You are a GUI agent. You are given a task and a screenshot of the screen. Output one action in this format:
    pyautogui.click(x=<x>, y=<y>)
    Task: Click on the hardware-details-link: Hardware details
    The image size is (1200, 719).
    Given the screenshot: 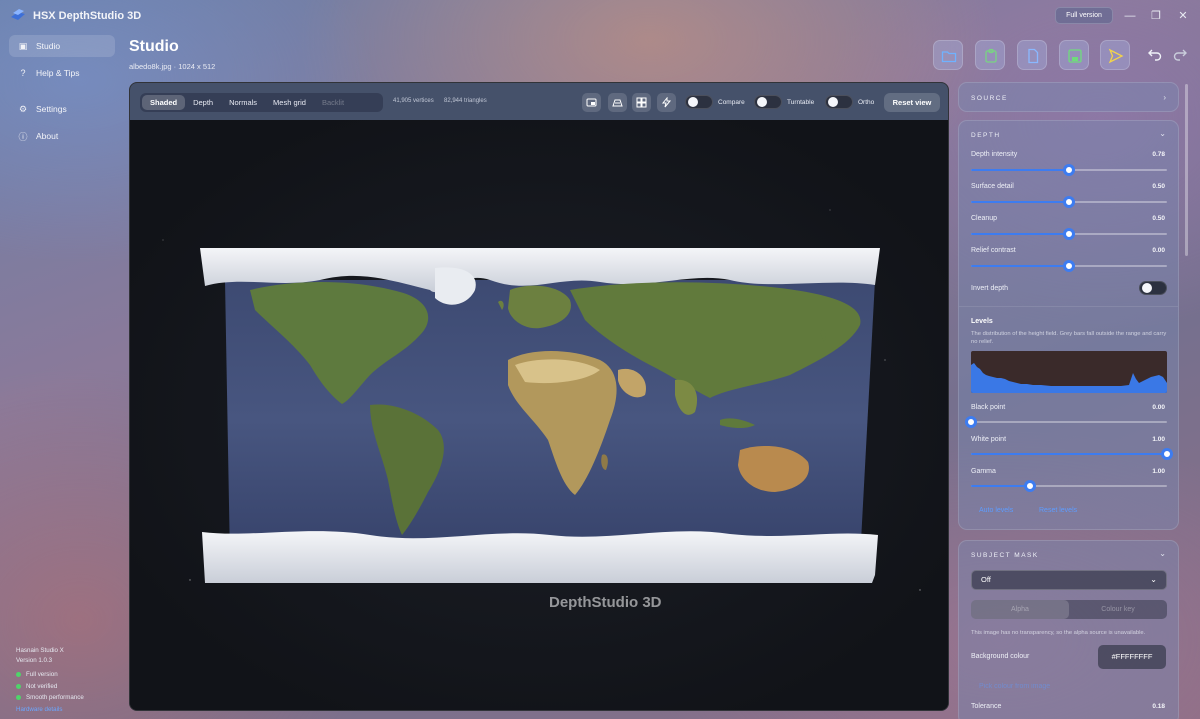 What is the action you would take?
    pyautogui.click(x=39, y=709)
    